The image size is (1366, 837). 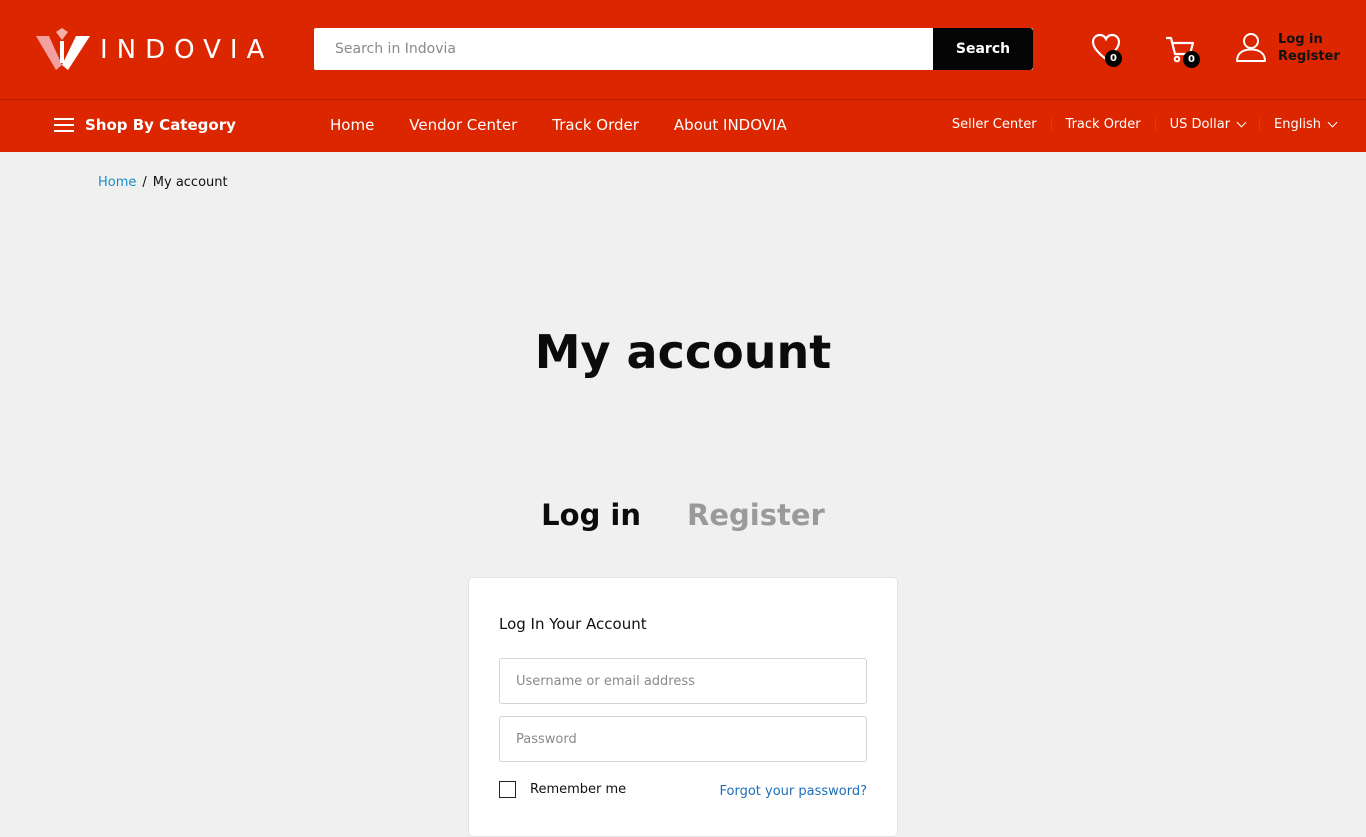 What do you see at coordinates (190, 182) in the screenshot?
I see `breadcrumb-current: My account` at bounding box center [190, 182].